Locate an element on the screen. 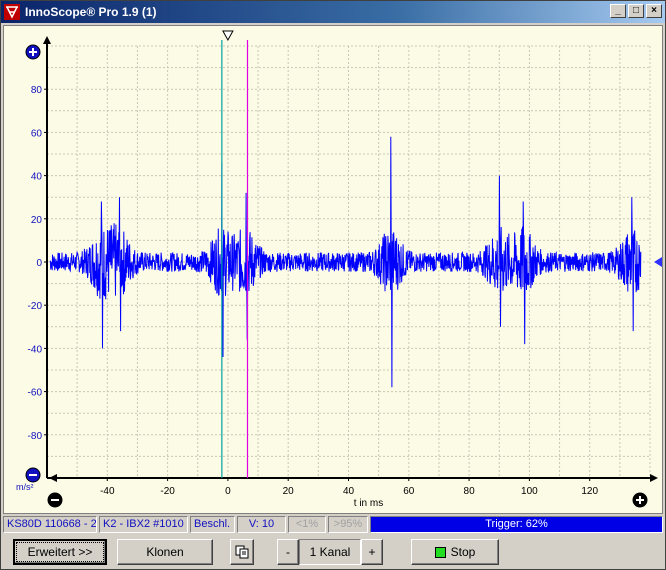  klonen-button: Klonen is located at coordinates (165, 552).